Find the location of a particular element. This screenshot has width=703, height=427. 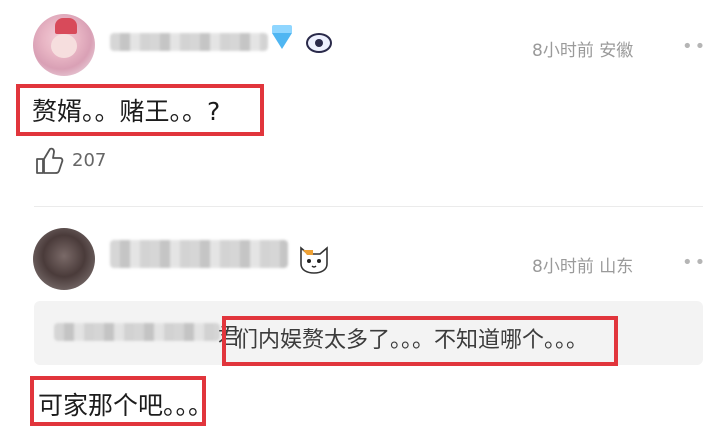

quoted-text: 们内娱赘太多了。。。不知道哪个。。。 is located at coordinates (412, 340).